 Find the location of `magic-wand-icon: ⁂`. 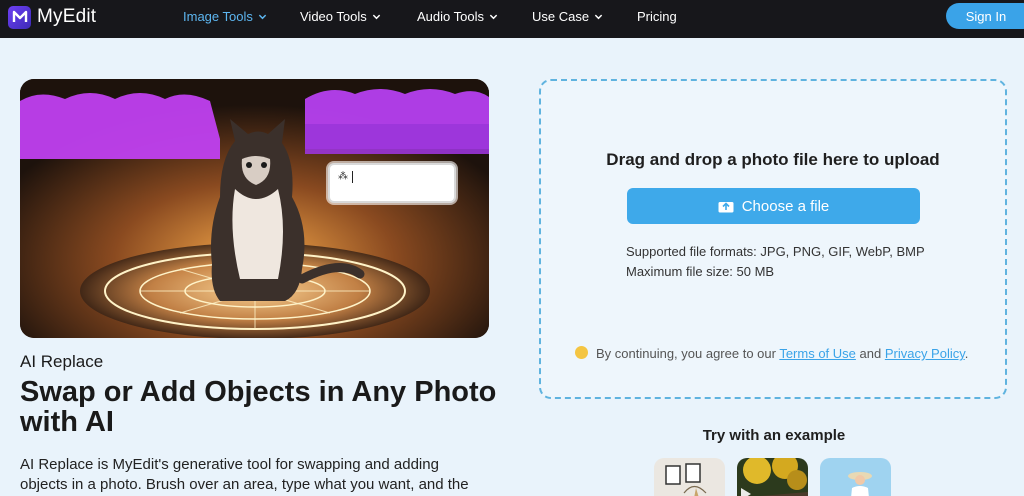

magic-wand-icon: ⁂ is located at coordinates (343, 176).